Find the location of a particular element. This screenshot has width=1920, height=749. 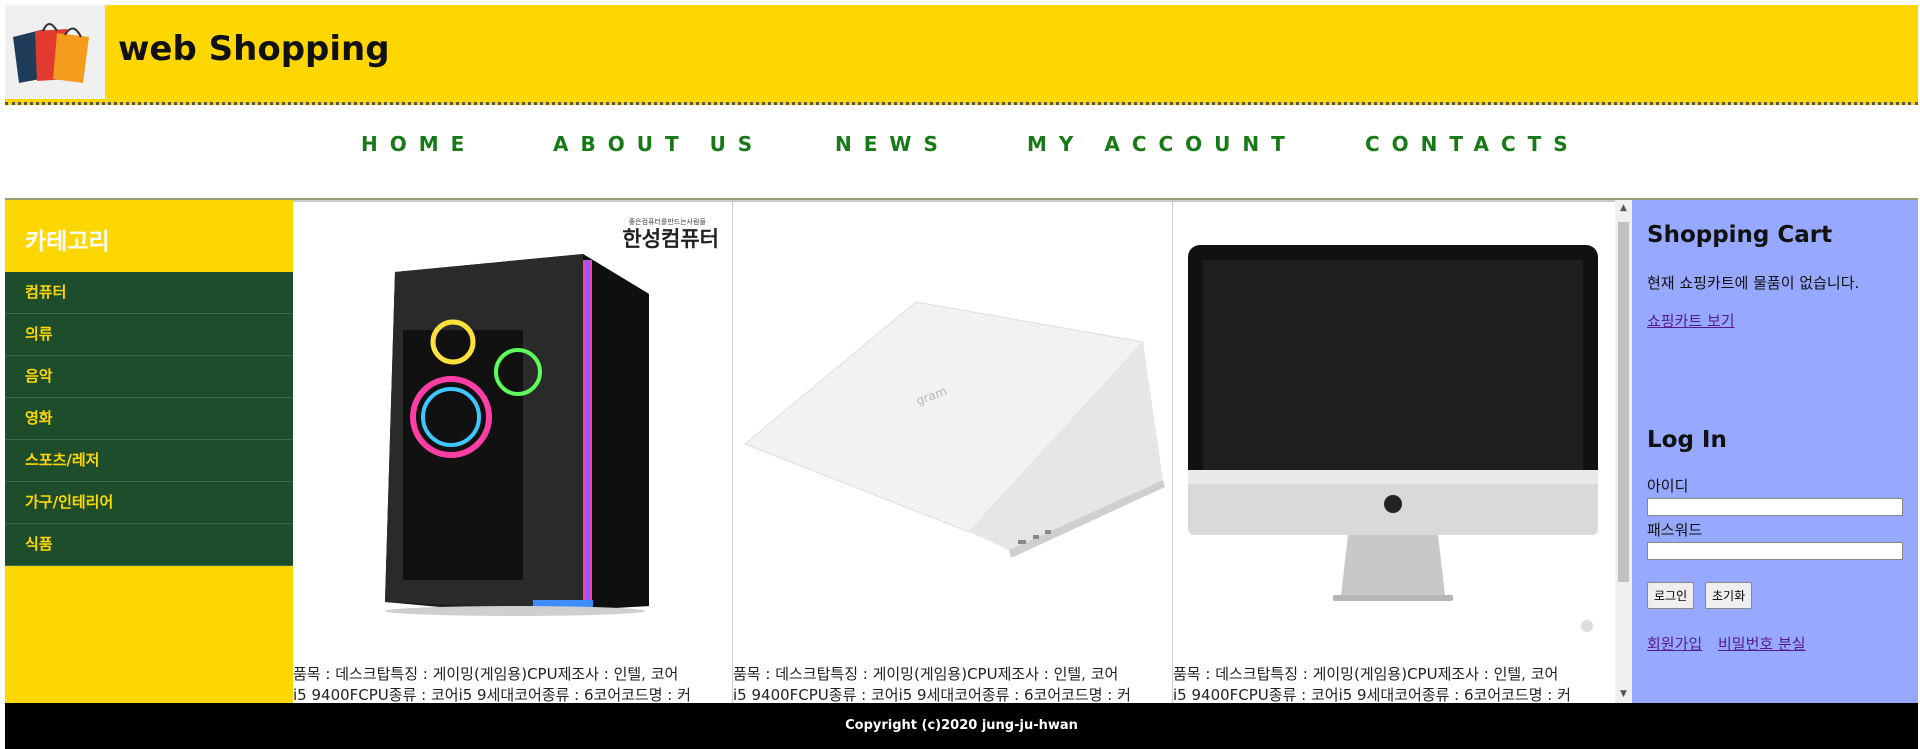

nav-news: NEWS is located at coordinates (892, 144).